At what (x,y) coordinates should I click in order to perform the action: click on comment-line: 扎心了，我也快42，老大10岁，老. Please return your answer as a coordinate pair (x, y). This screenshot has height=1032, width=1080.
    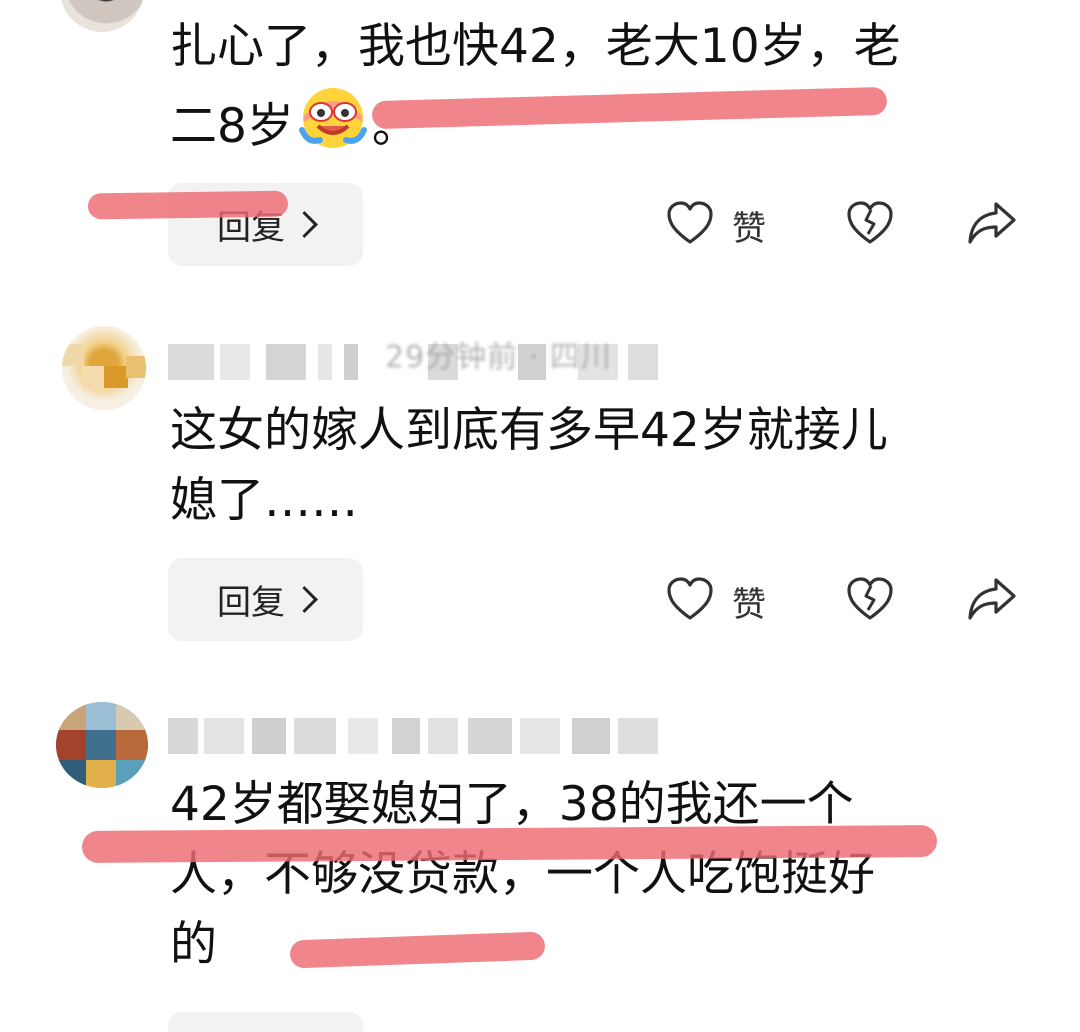
    Looking at the image, I should click on (535, 46).